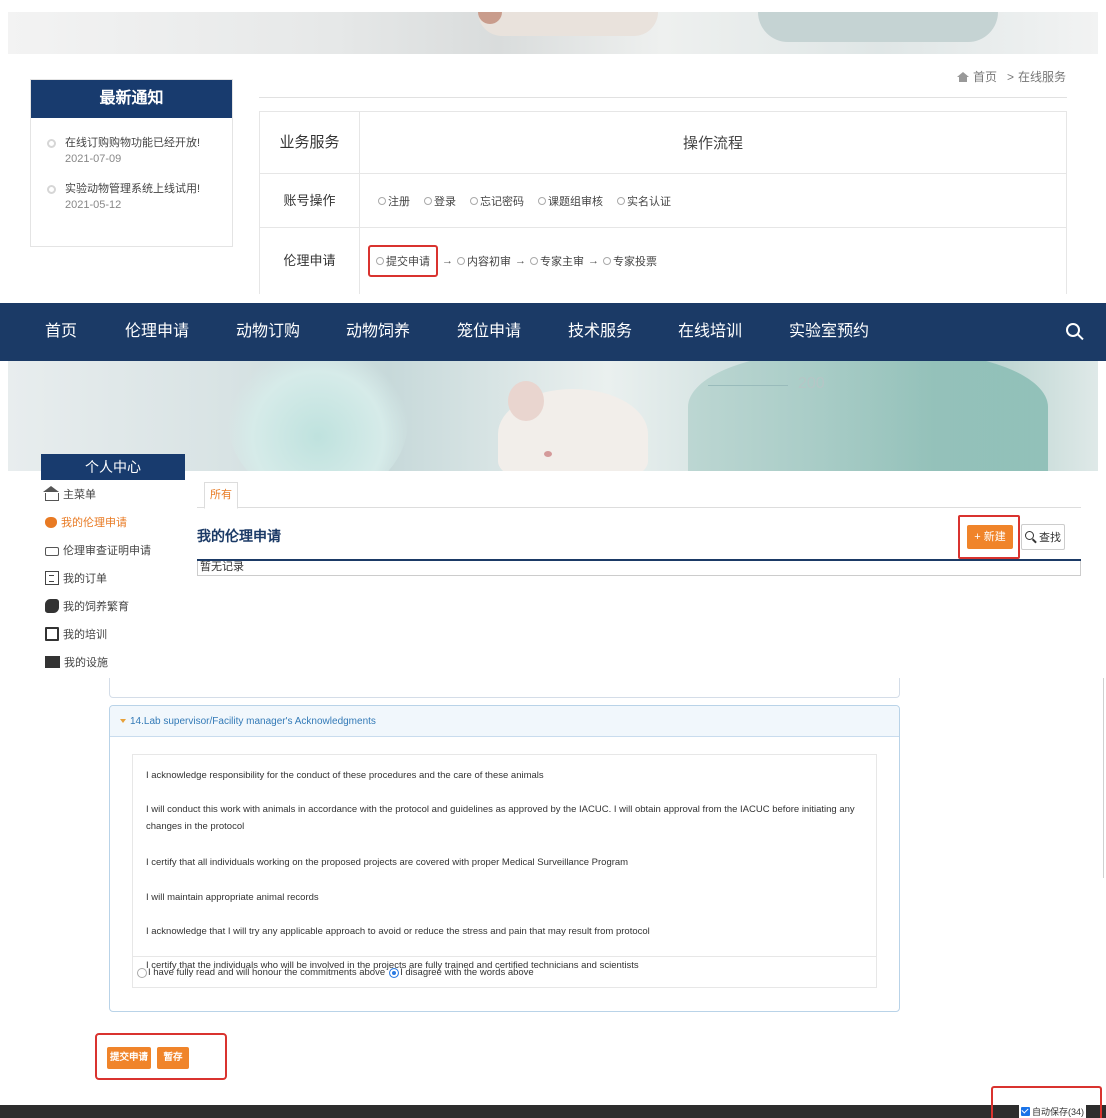 Image resolution: width=1106 pixels, height=1118 pixels. I want to click on nav-lab-booking: 实验室预约, so click(829, 332).